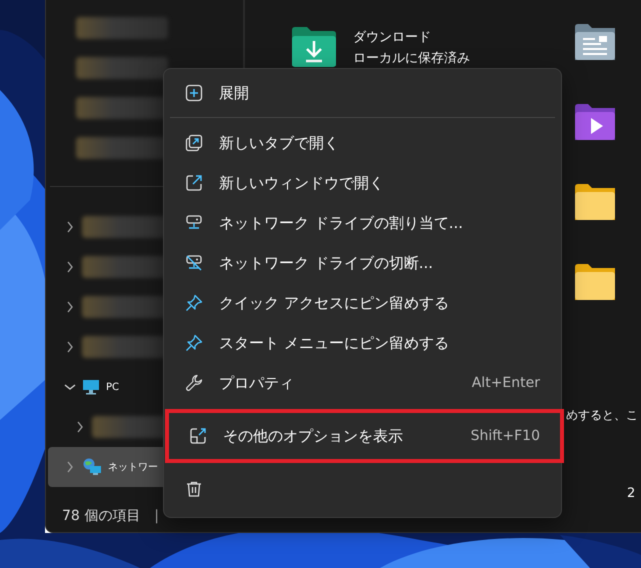 The width and height of the screenshot is (641, 568). Describe the element at coordinates (362, 93) in the screenshot. I see `menu-item: 展開` at that location.